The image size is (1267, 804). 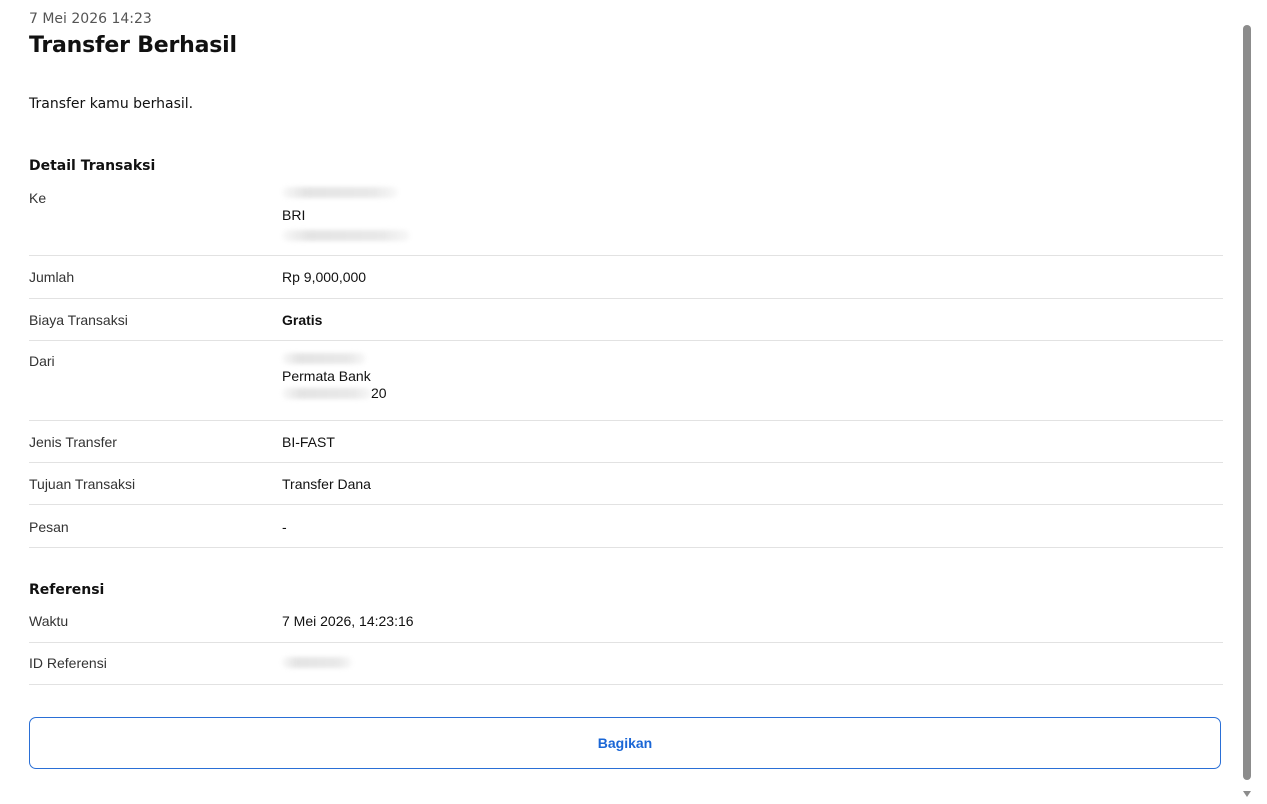 I want to click on message-value: -, so click(x=284, y=527).